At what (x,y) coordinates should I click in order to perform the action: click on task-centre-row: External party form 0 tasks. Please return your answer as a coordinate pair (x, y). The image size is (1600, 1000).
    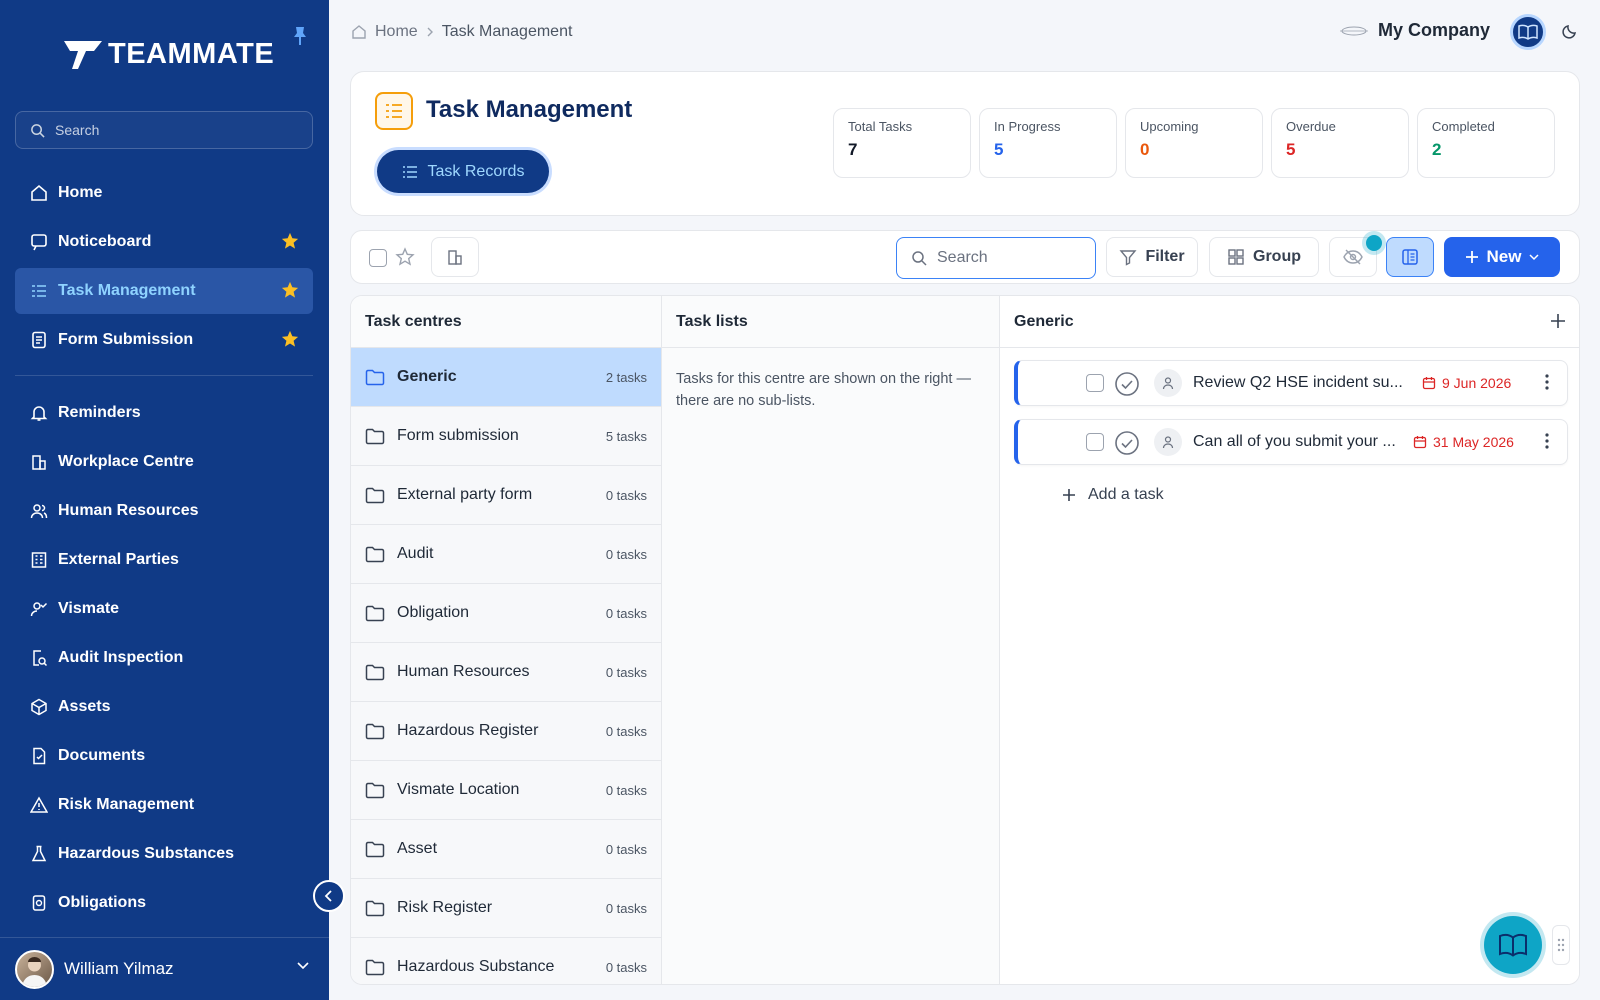
    Looking at the image, I should click on (506, 495).